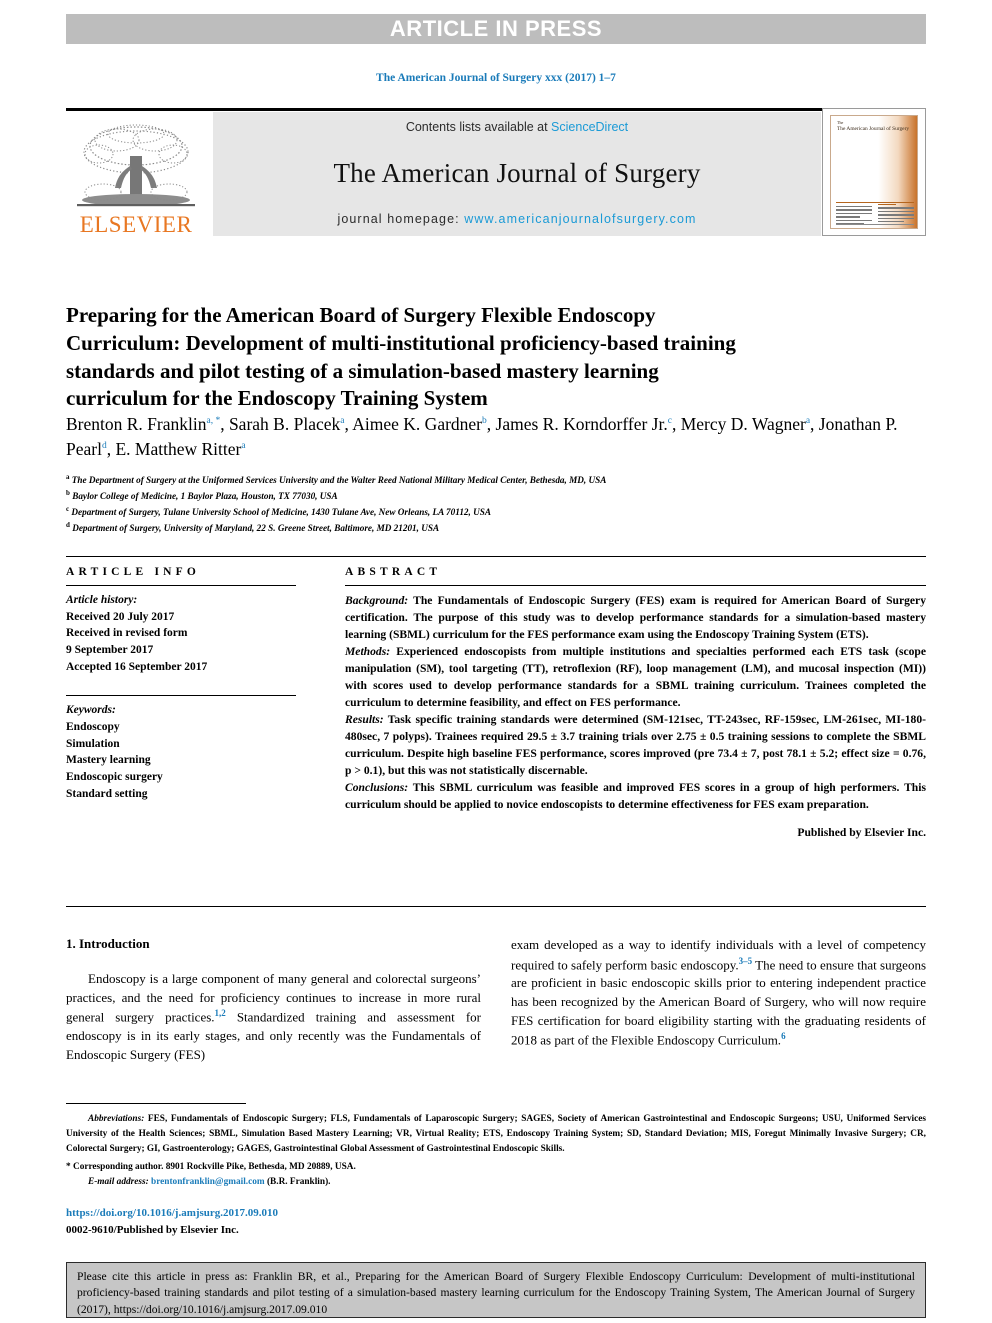 The width and height of the screenshot is (992, 1323). I want to click on article-in-press-label: ARTICLE IN PRESS, so click(496, 28).